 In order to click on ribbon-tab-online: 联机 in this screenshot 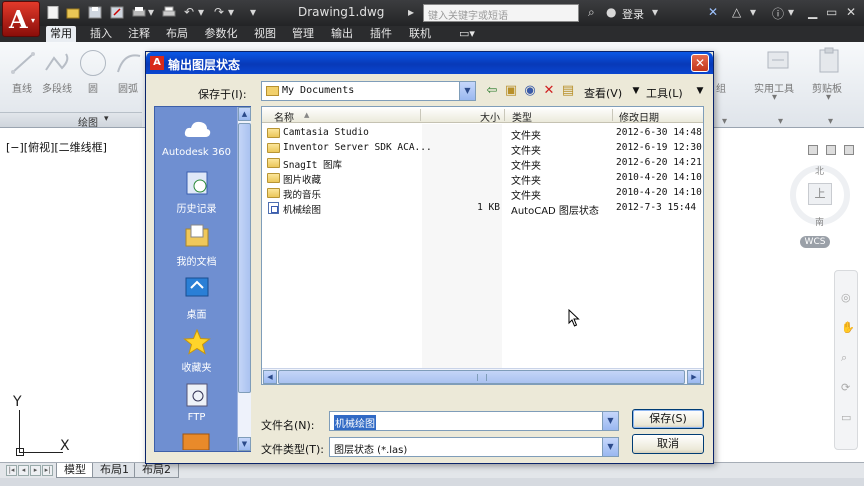, I will do `click(420, 34)`.